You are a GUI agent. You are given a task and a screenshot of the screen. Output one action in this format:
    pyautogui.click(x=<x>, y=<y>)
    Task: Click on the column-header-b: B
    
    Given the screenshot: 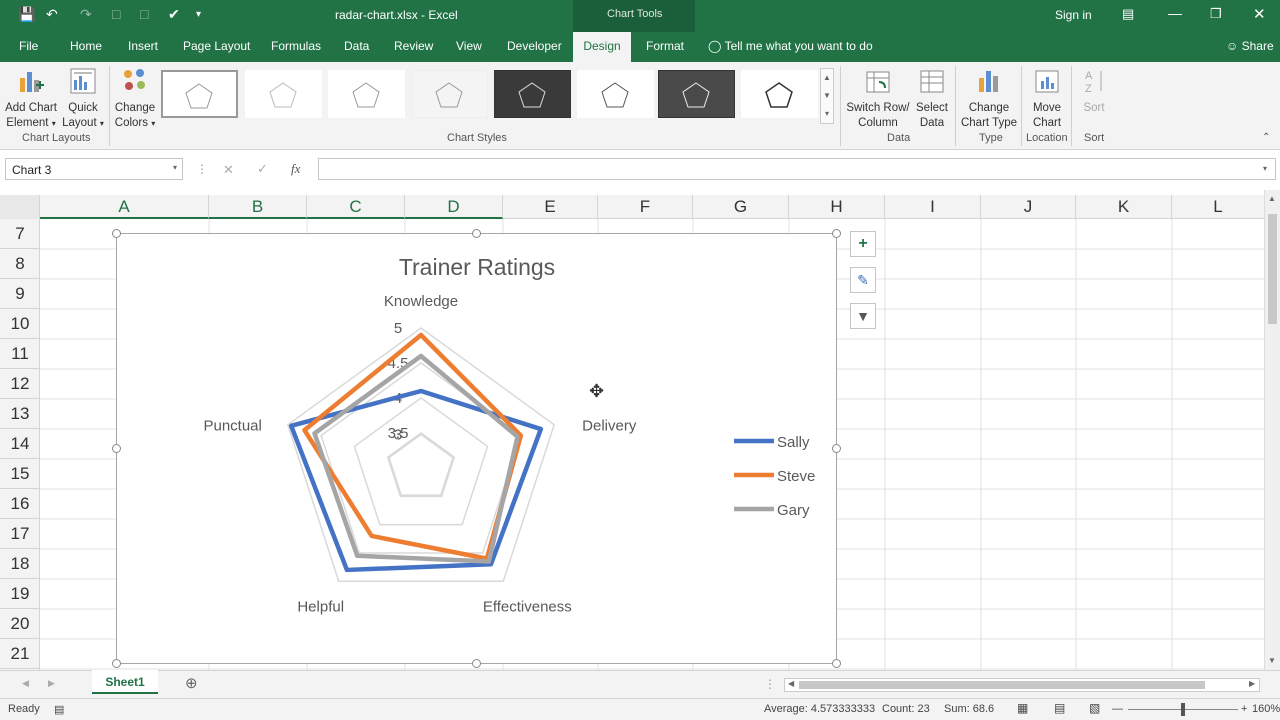 What is the action you would take?
    pyautogui.click(x=258, y=207)
    